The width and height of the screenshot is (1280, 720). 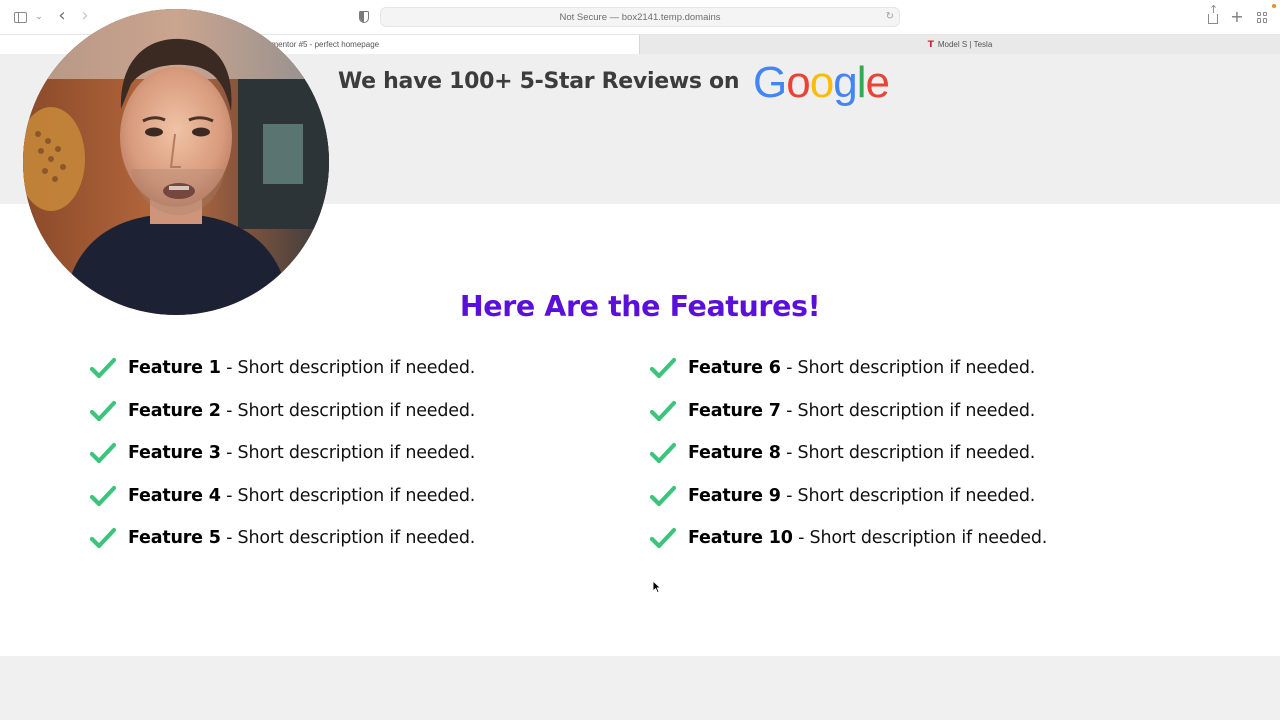 I want to click on feature-item: Feature 5 - Short description if needed., so click(x=282, y=547).